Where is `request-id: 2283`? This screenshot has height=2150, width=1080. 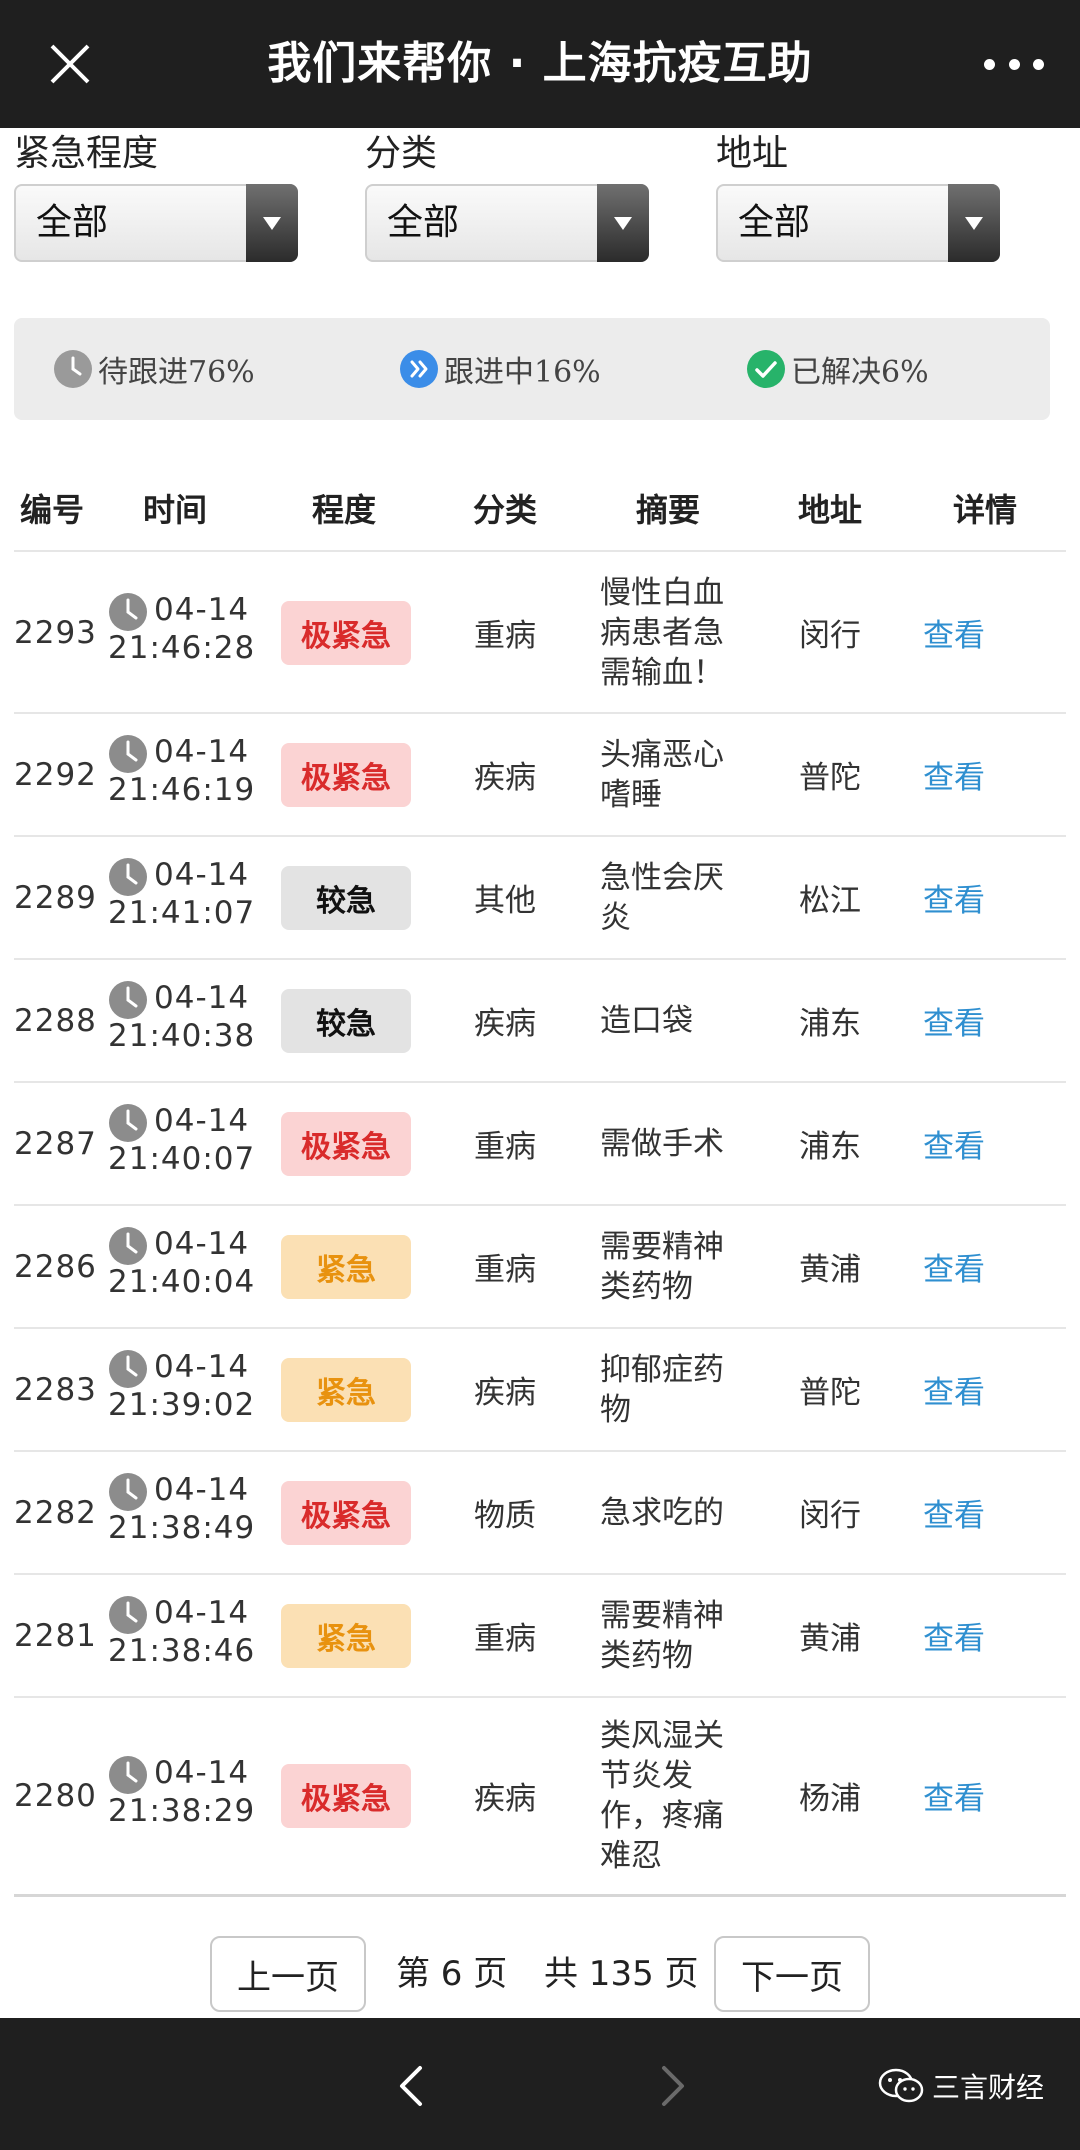
request-id: 2283 is located at coordinates (55, 1389).